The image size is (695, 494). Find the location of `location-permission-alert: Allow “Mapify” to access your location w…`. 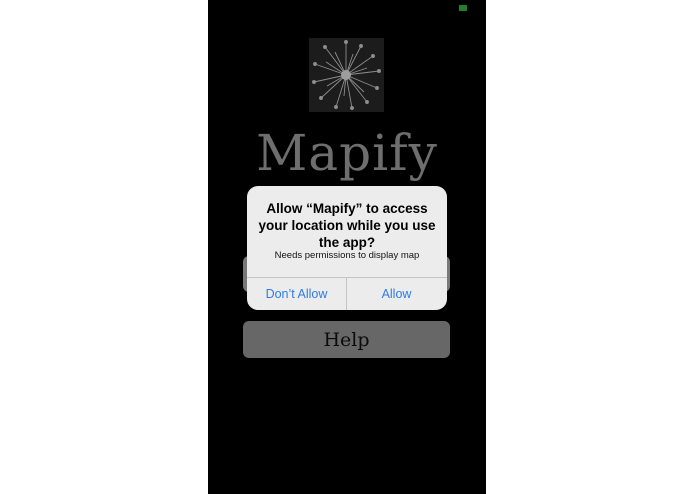

location-permission-alert: Allow “Mapify” to access your location w… is located at coordinates (347, 248).